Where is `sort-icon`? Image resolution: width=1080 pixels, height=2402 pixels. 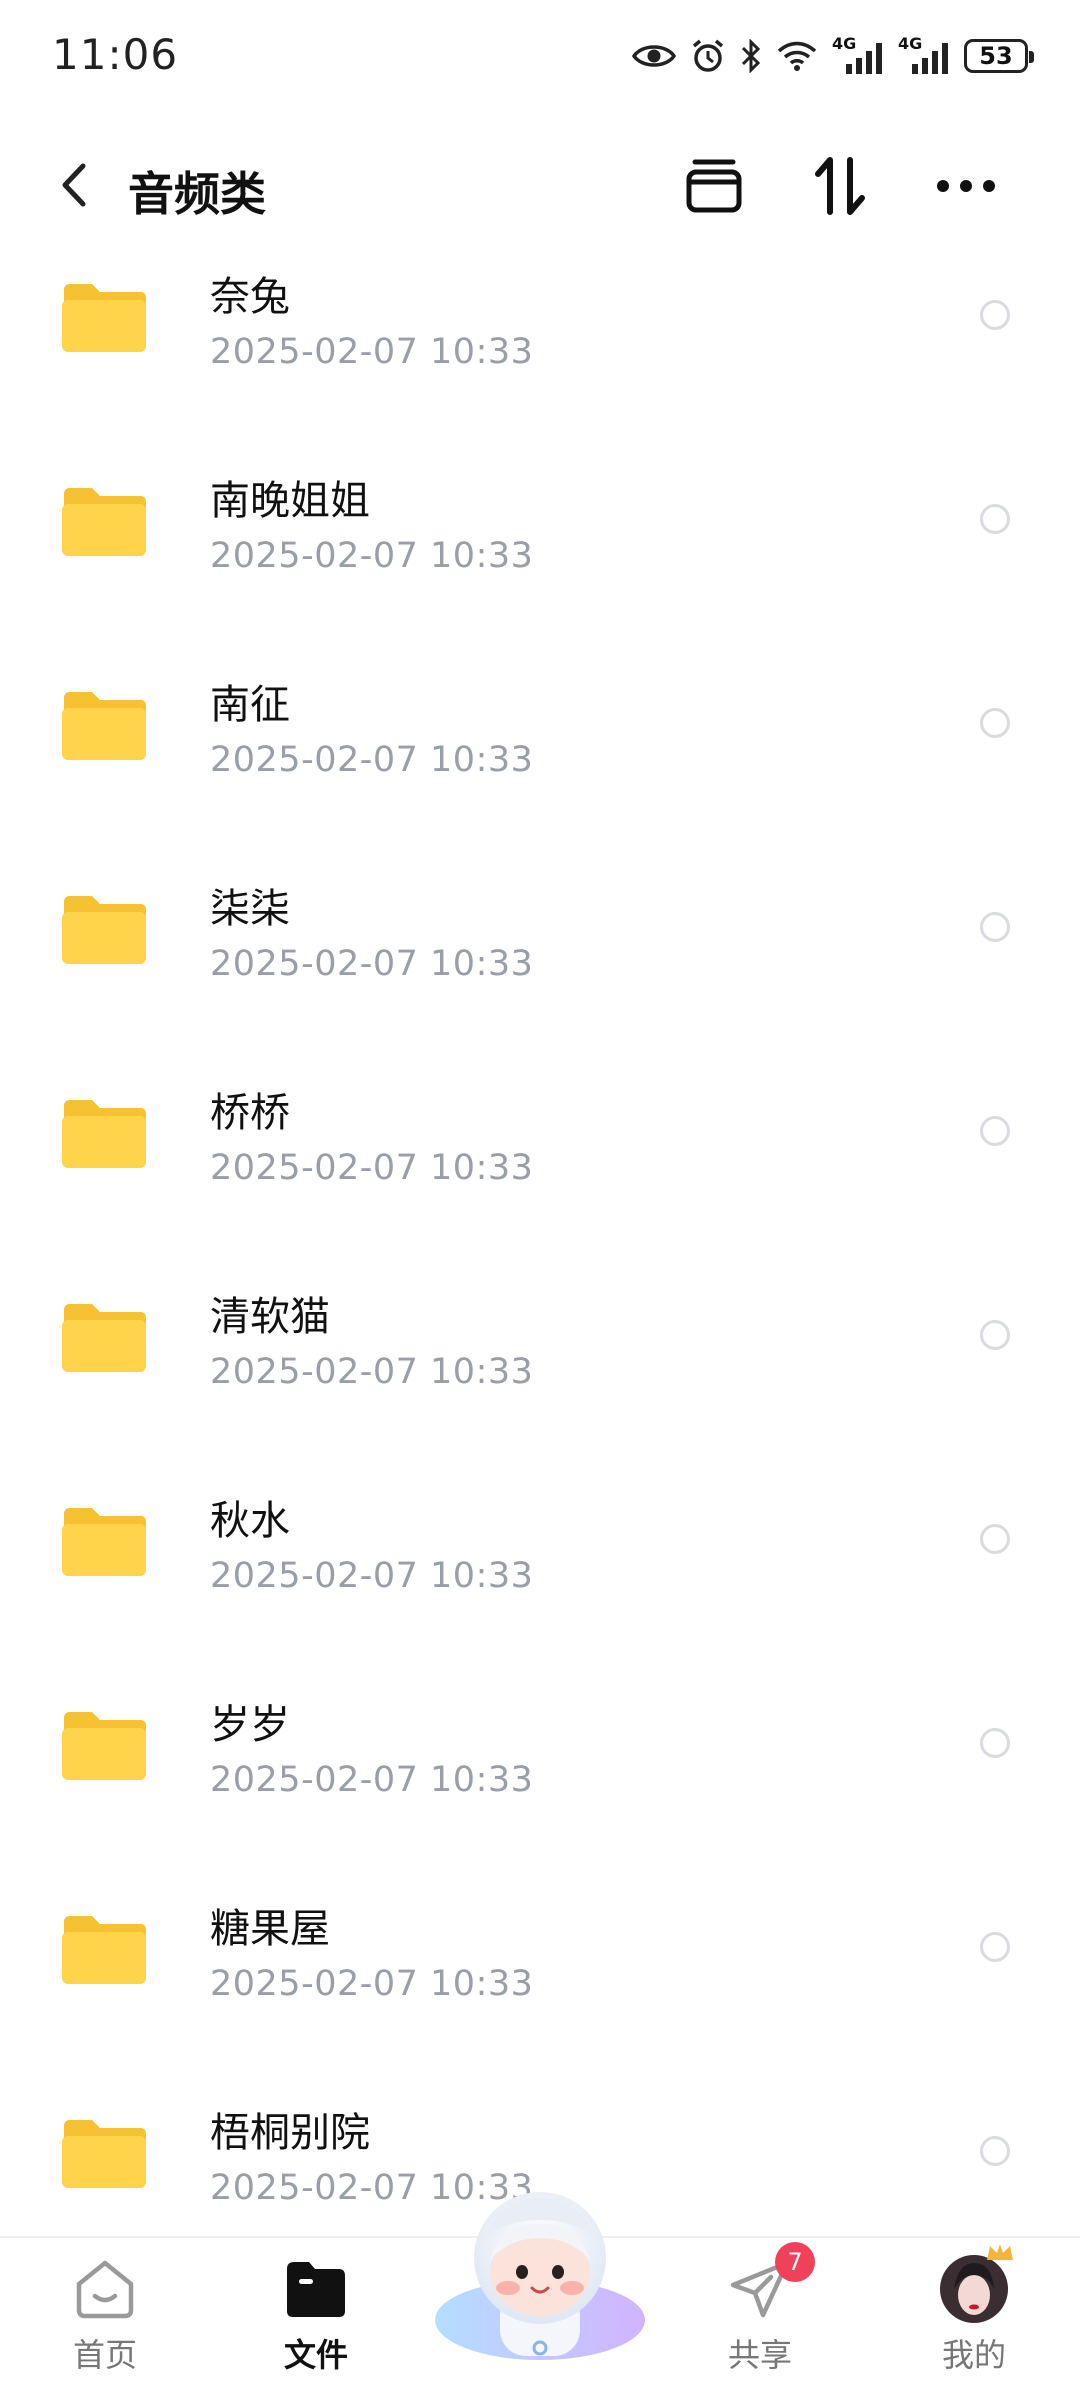 sort-icon is located at coordinates (840, 186).